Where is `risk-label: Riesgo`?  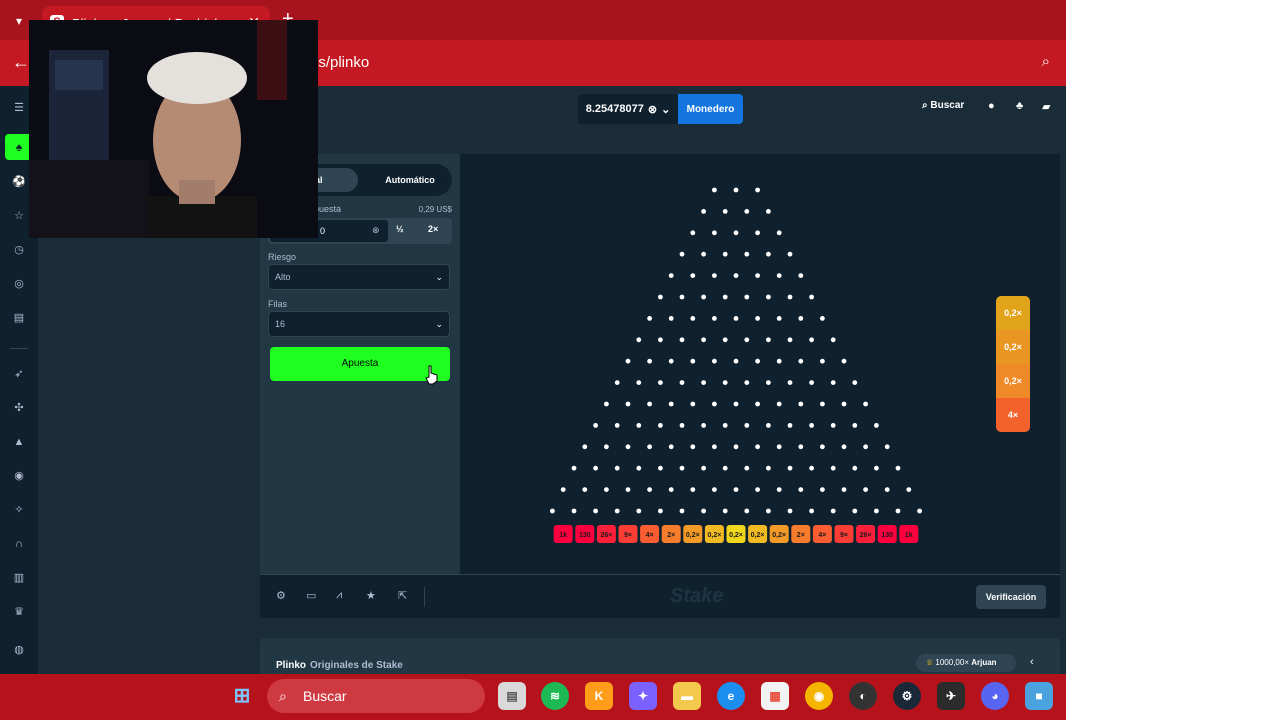 risk-label: Riesgo is located at coordinates (282, 257).